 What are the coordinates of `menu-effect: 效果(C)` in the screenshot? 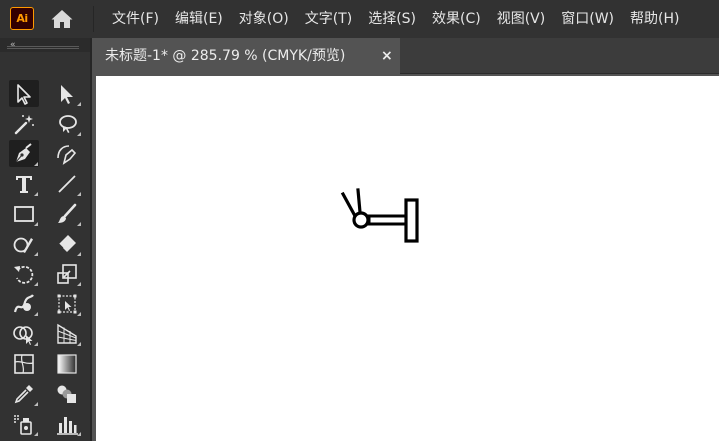 It's located at (456, 19).